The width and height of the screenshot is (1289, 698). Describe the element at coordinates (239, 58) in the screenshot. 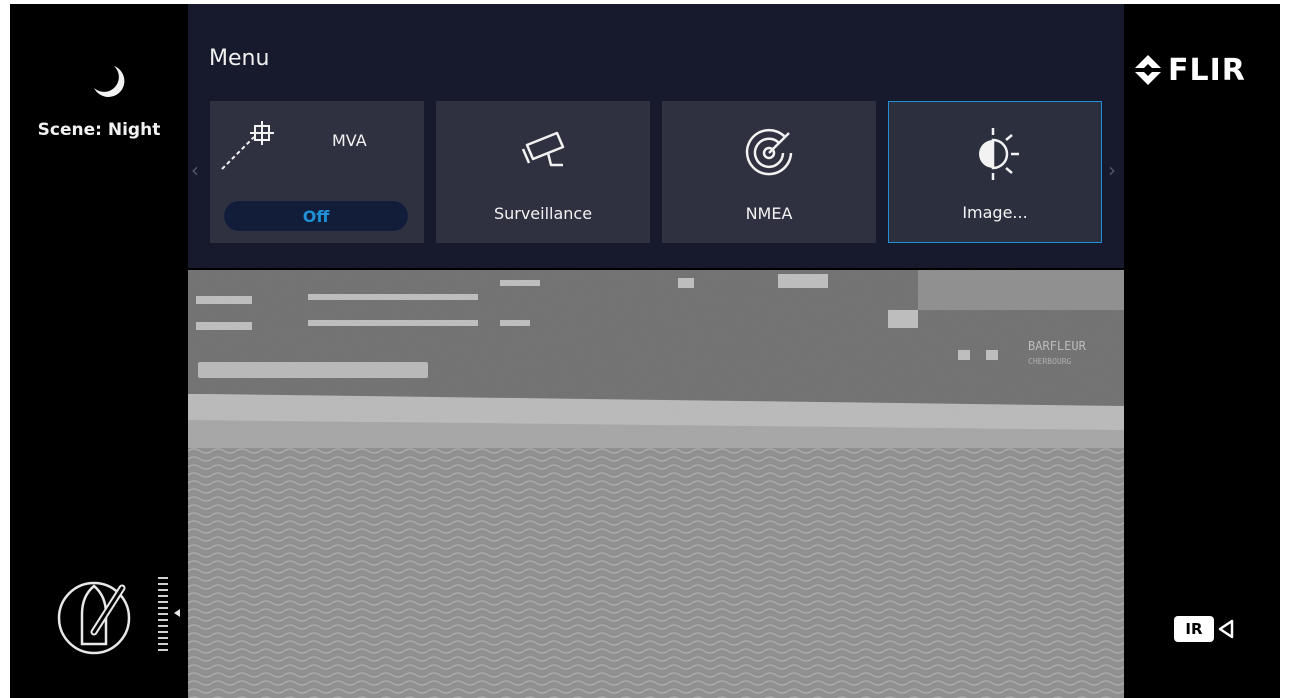

I see `menu-title: Menu` at that location.